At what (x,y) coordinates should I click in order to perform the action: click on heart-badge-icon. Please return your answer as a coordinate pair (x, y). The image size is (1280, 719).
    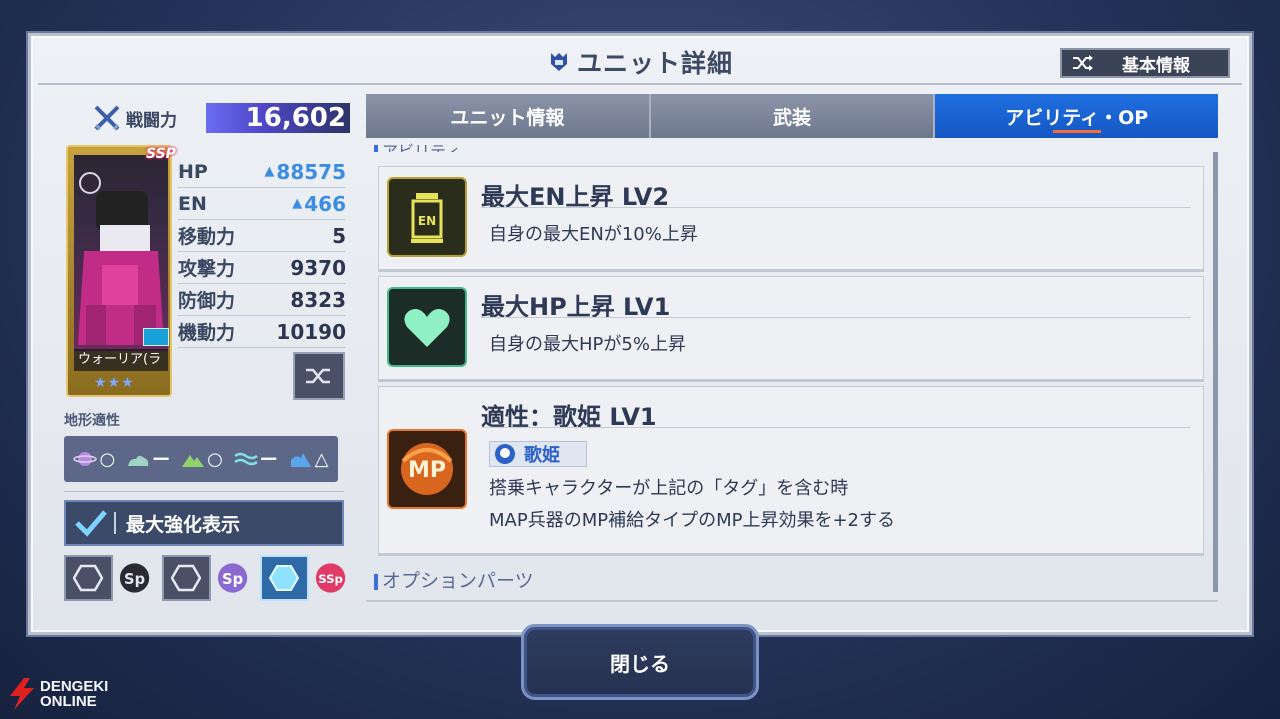
    Looking at the image, I should click on (156, 337).